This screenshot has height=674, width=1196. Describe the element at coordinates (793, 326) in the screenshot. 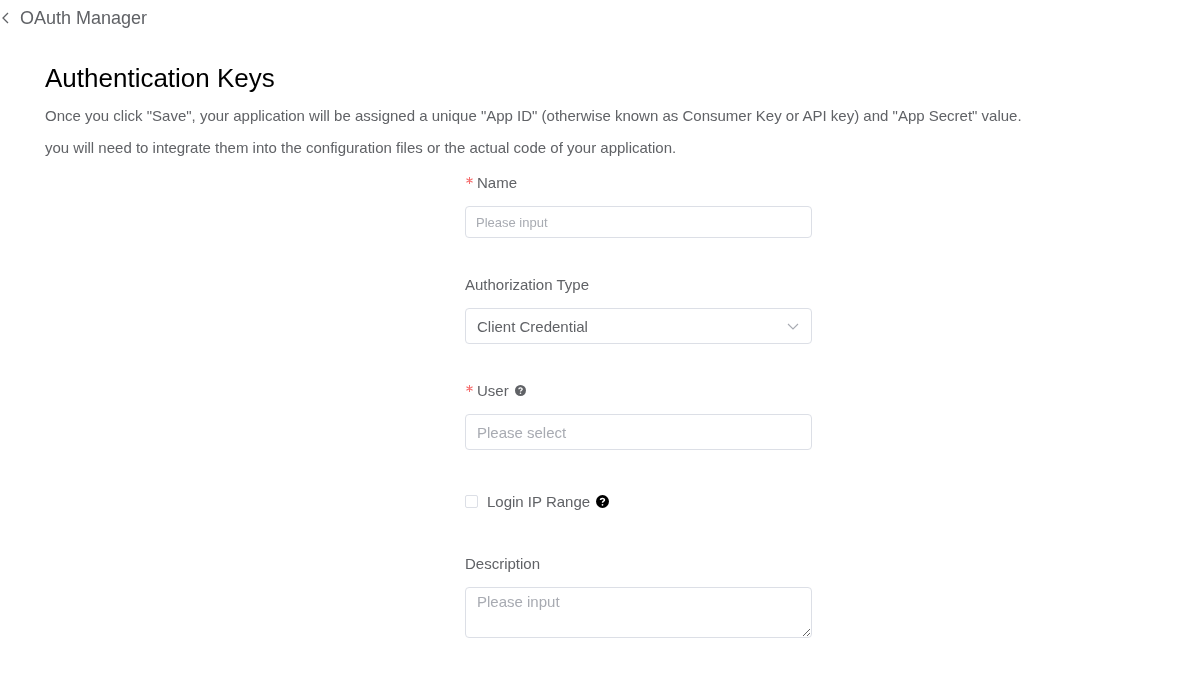

I see `caret-icon` at that location.